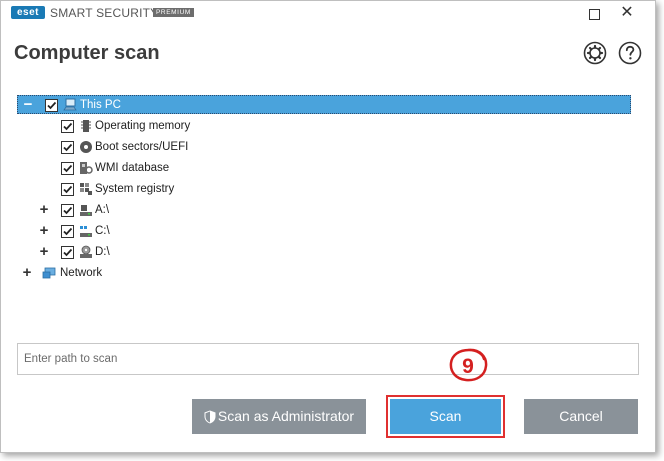  What do you see at coordinates (324, 126) in the screenshot?
I see `tree-node-operating-memory: Operating memory` at bounding box center [324, 126].